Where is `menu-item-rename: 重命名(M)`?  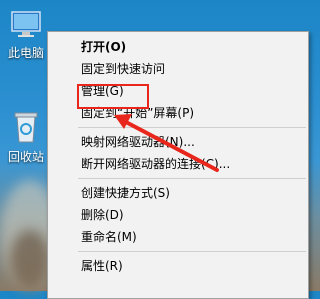 menu-item-rename: 重命名(M) is located at coordinates (178, 237).